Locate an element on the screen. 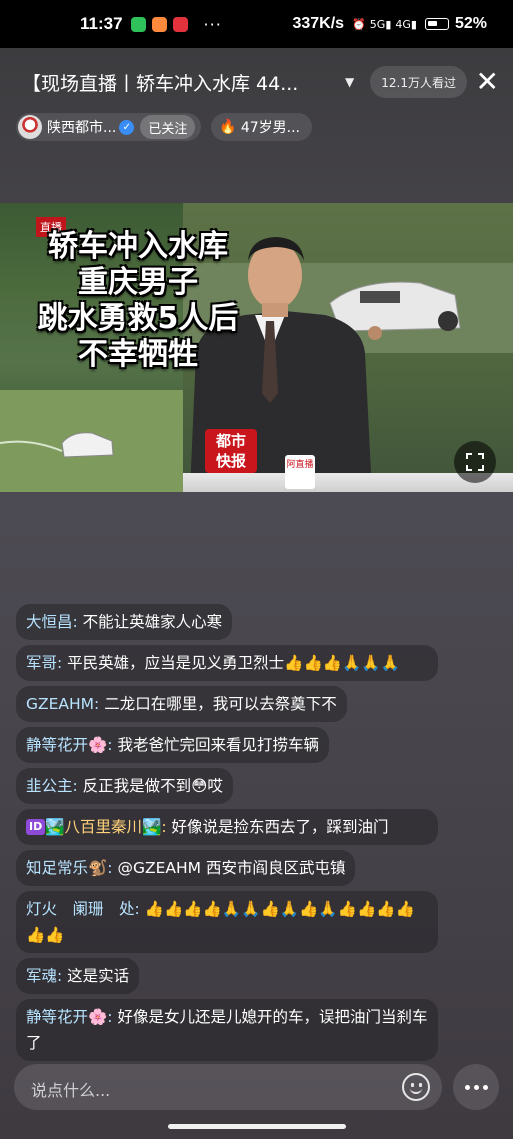 The width and height of the screenshot is (513, 1139). comment-item: 大恒昌: 不能让英雄家人心寒 is located at coordinates (124, 622).